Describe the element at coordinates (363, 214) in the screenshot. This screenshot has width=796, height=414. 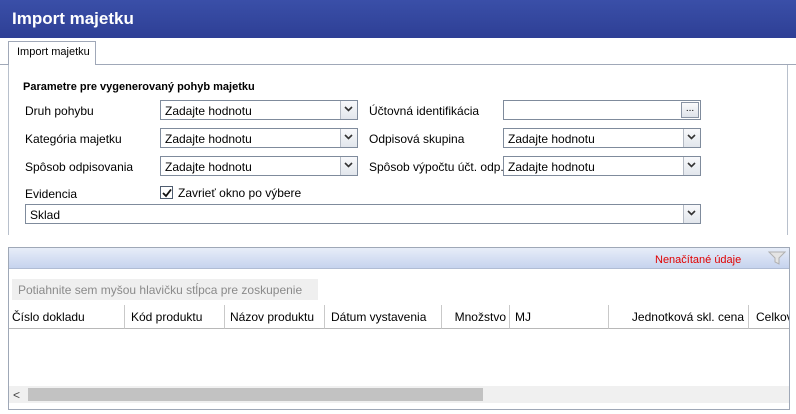
I see `evidencia-combo: Sklad` at that location.